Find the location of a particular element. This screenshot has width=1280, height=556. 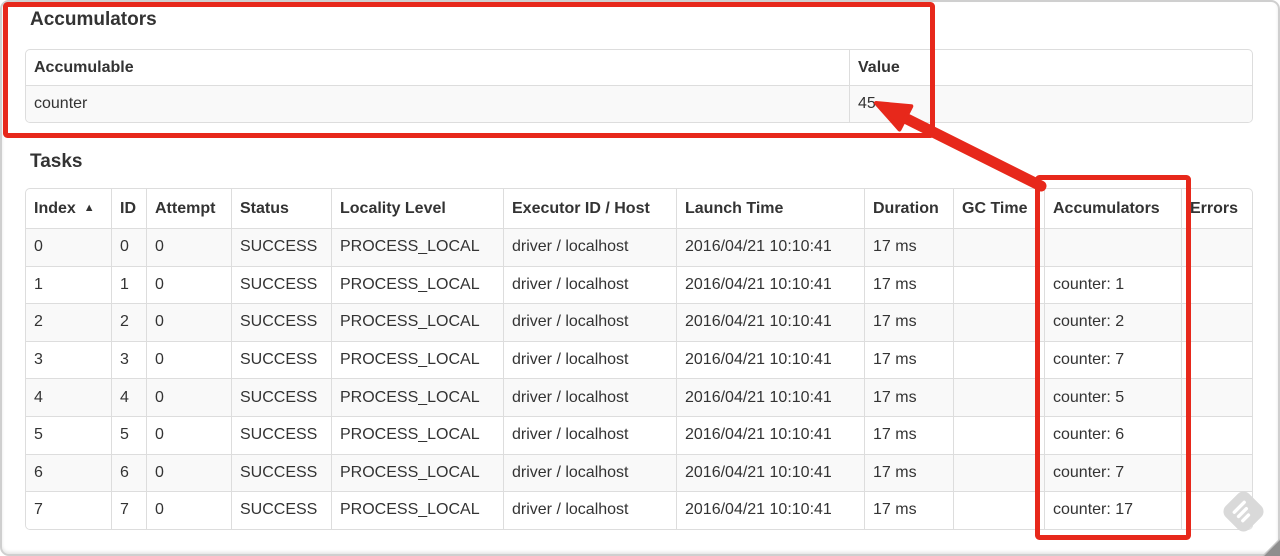

column-header-label: Accumulators is located at coordinates (1106, 208).